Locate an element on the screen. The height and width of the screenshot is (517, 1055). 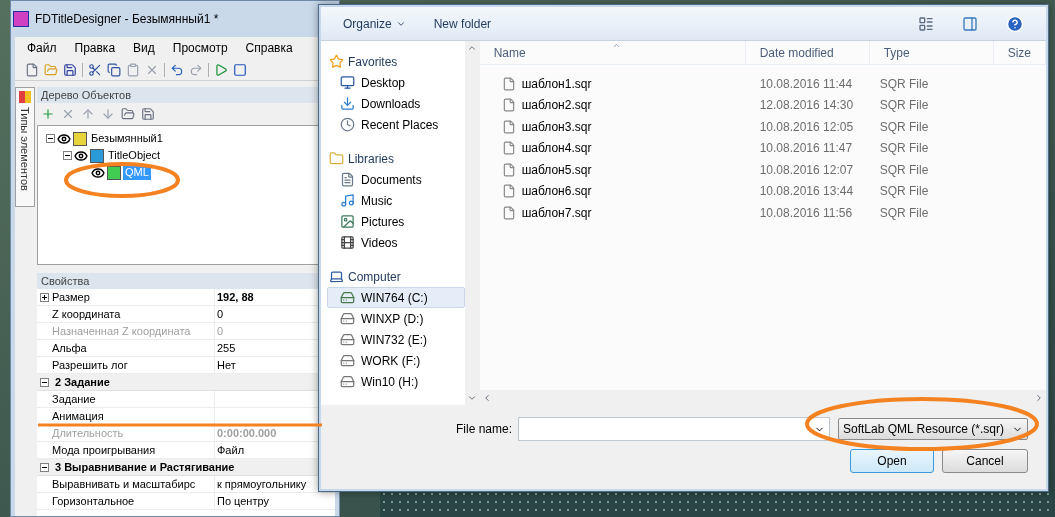
window-title: FDTitleDesigner - Безымянный1 * is located at coordinates (127, 19).